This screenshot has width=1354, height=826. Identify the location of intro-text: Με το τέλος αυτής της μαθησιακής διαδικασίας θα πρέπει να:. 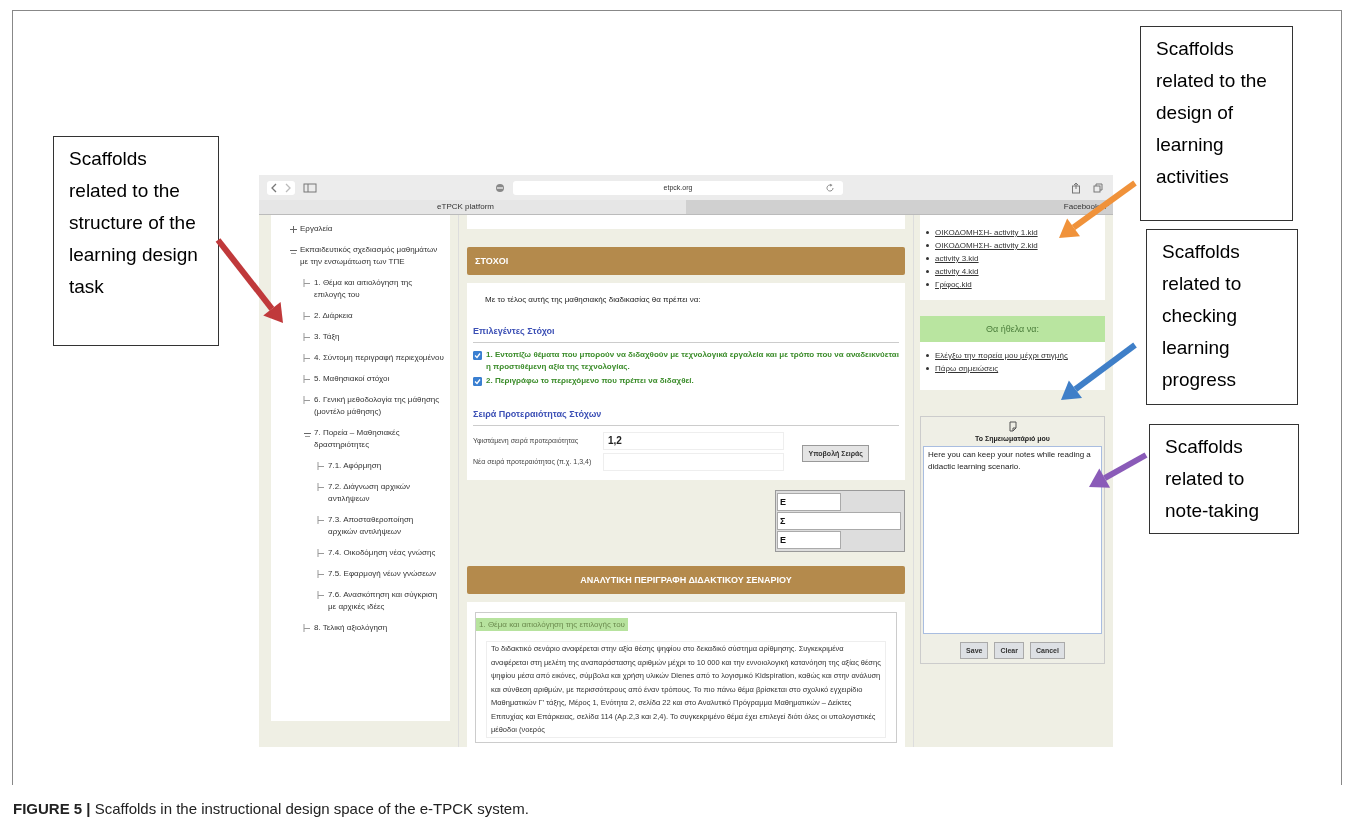
(686, 299).